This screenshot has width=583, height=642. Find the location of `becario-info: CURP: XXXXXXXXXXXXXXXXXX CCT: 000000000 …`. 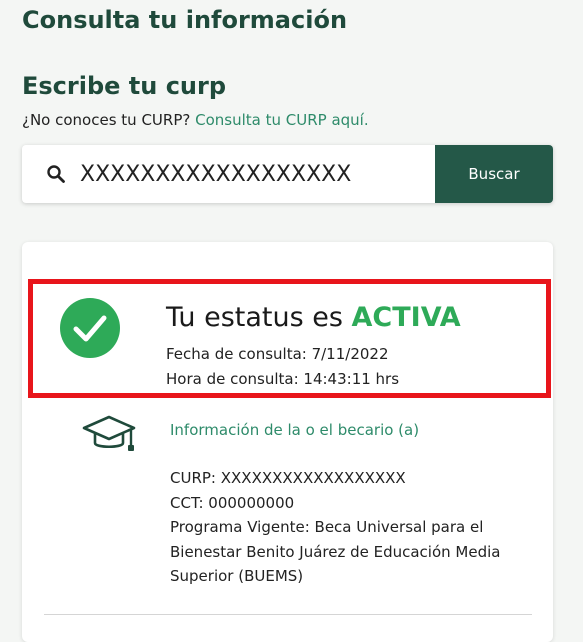

becario-info: CURP: XXXXXXXXXXXXXXXXXX CCT: 000000000 … is located at coordinates (350, 527).